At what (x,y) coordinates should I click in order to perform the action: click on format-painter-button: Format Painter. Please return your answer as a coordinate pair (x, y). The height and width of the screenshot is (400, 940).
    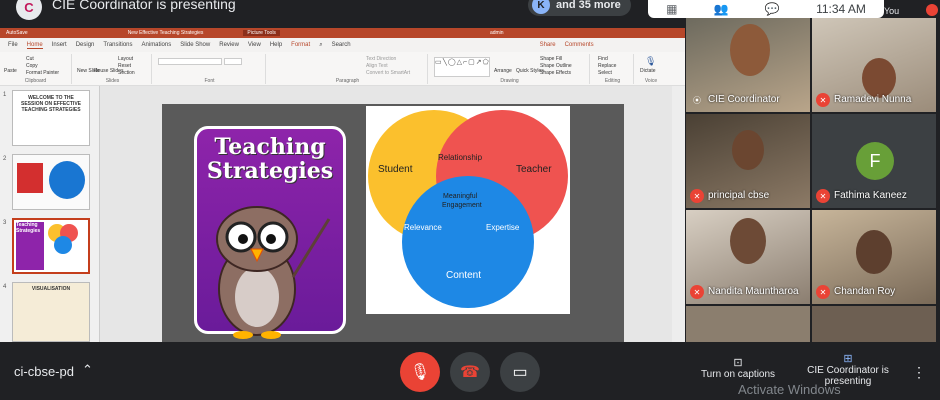
    Looking at the image, I should click on (42, 73).